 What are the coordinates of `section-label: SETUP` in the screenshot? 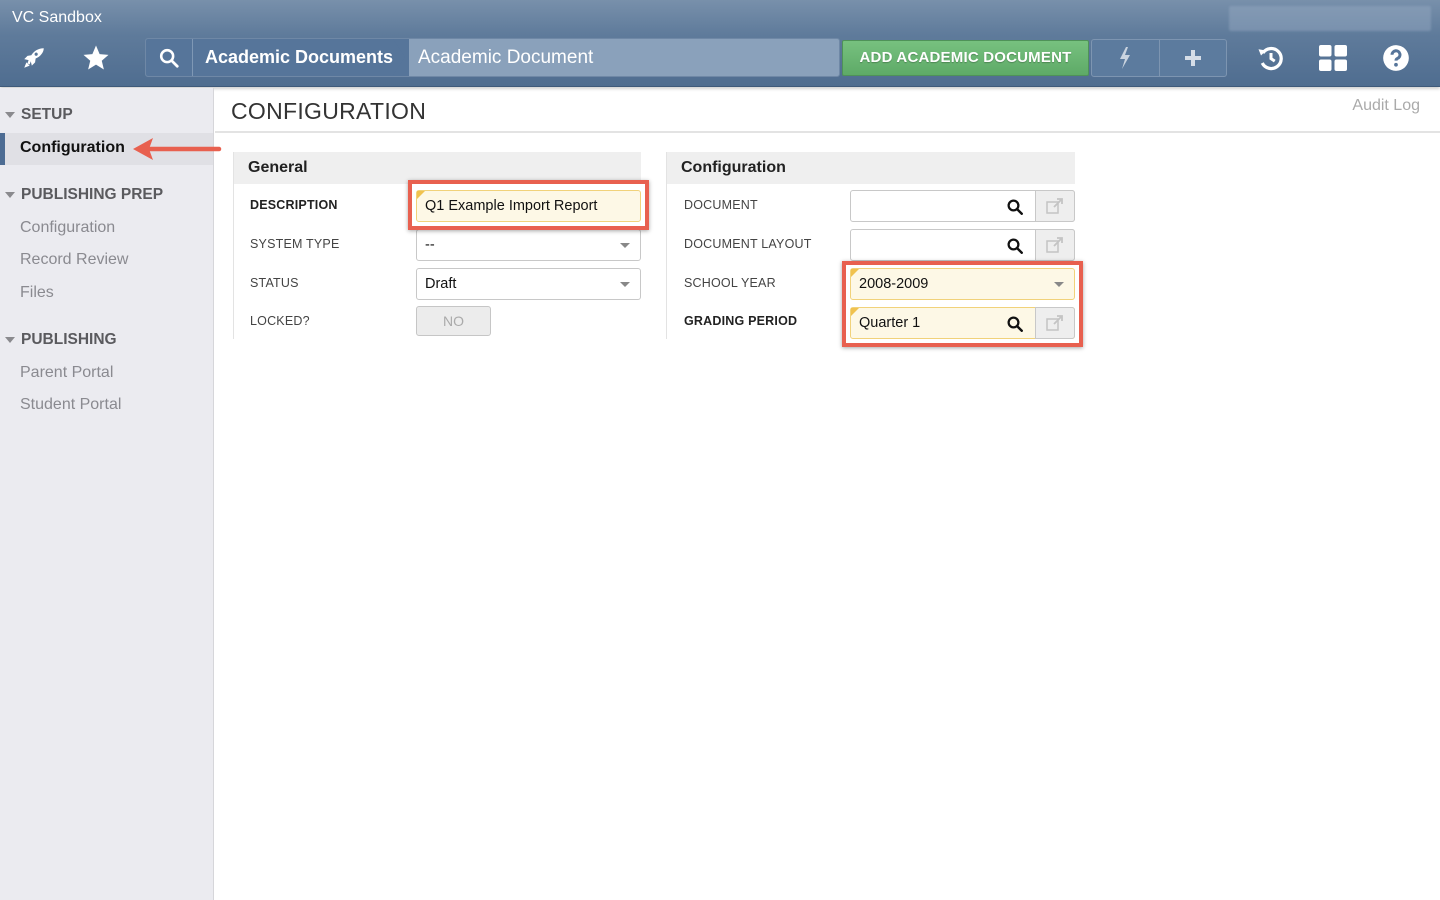 It's located at (47, 114).